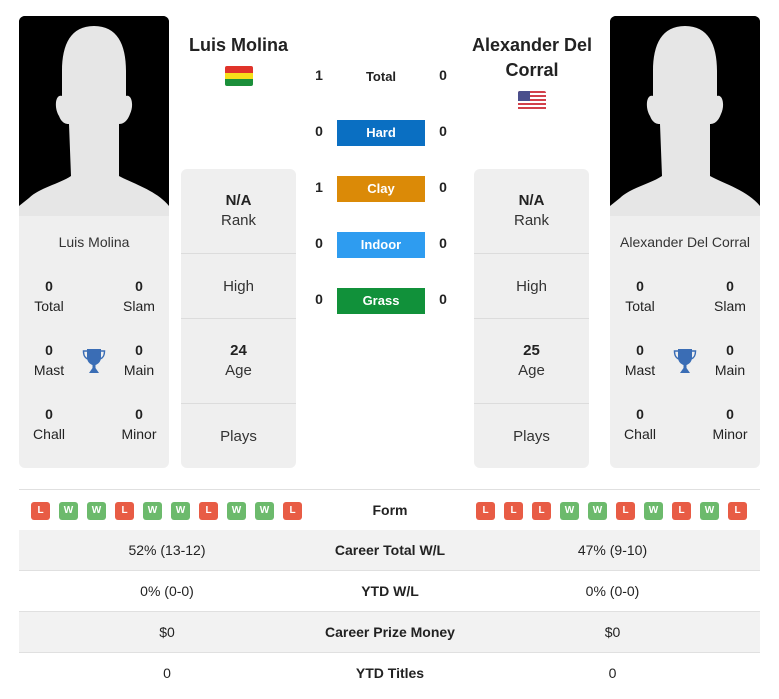  Describe the element at coordinates (531, 286) in the screenshot. I see `player2-high: High` at that location.